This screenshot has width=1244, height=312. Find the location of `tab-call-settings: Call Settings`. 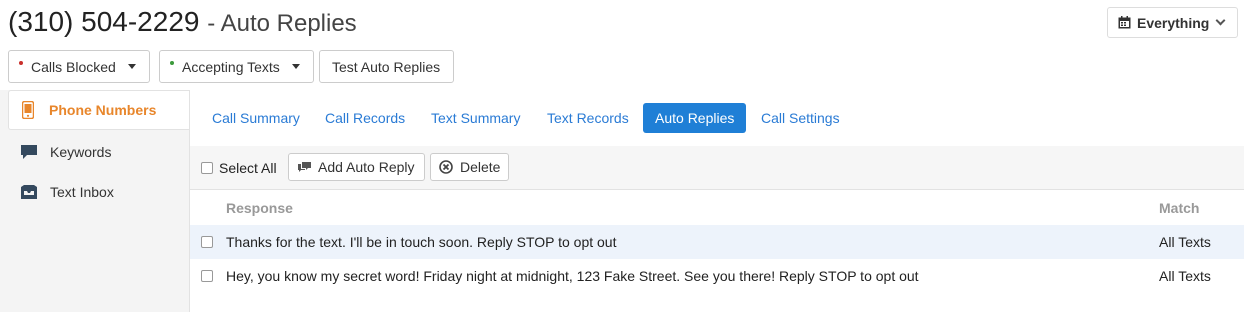

tab-call-settings: Call Settings is located at coordinates (800, 118).